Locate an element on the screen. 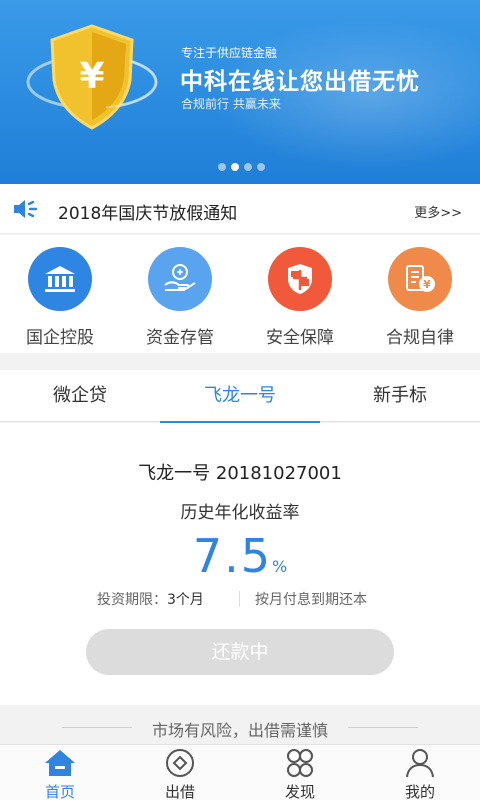 The width and height of the screenshot is (480, 800). rate-number: 7.5 is located at coordinates (232, 556).